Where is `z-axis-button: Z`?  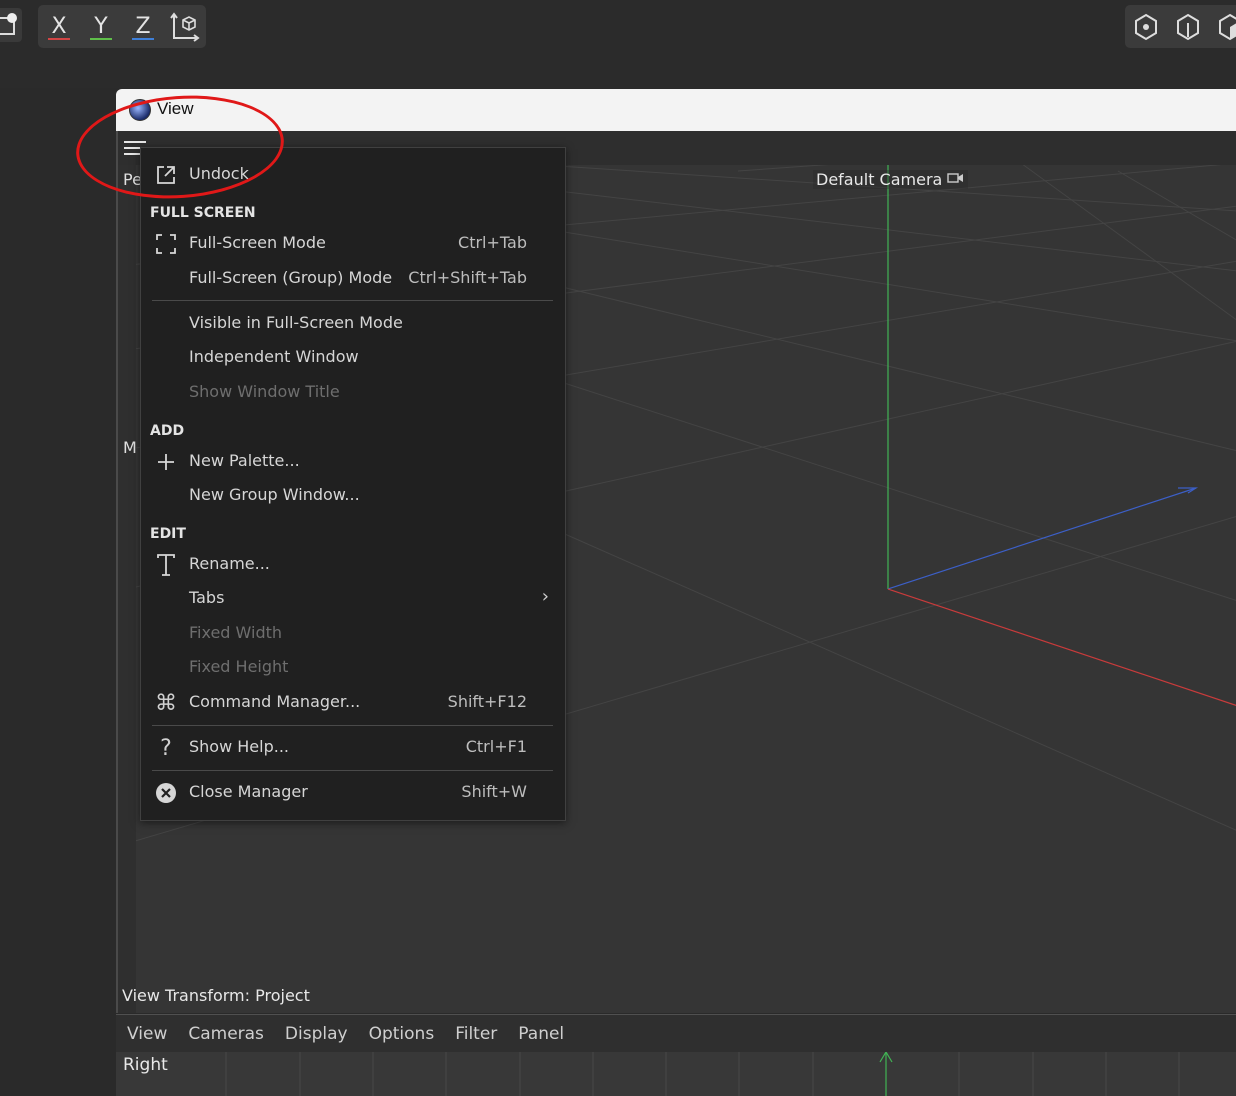
z-axis-button: Z is located at coordinates (143, 26).